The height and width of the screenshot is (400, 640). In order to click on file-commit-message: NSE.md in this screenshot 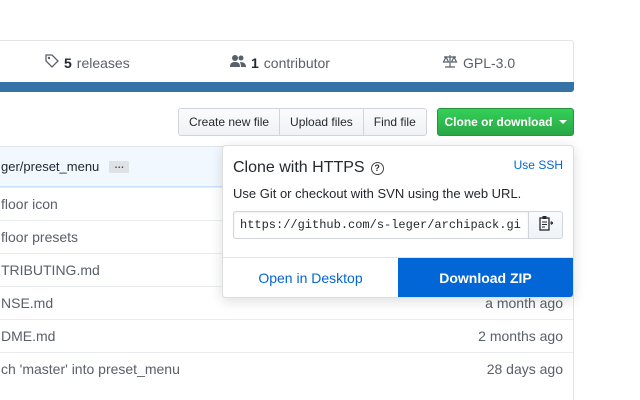, I will do `click(27, 303)`.